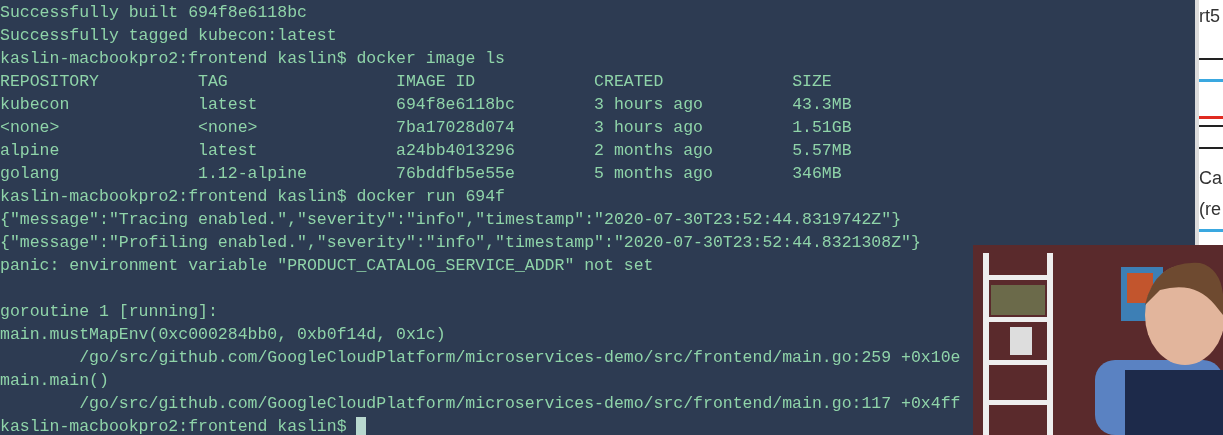 The width and height of the screenshot is (1223, 435). Describe the element at coordinates (812, 81) in the screenshot. I see `column-header: SIZE` at that location.